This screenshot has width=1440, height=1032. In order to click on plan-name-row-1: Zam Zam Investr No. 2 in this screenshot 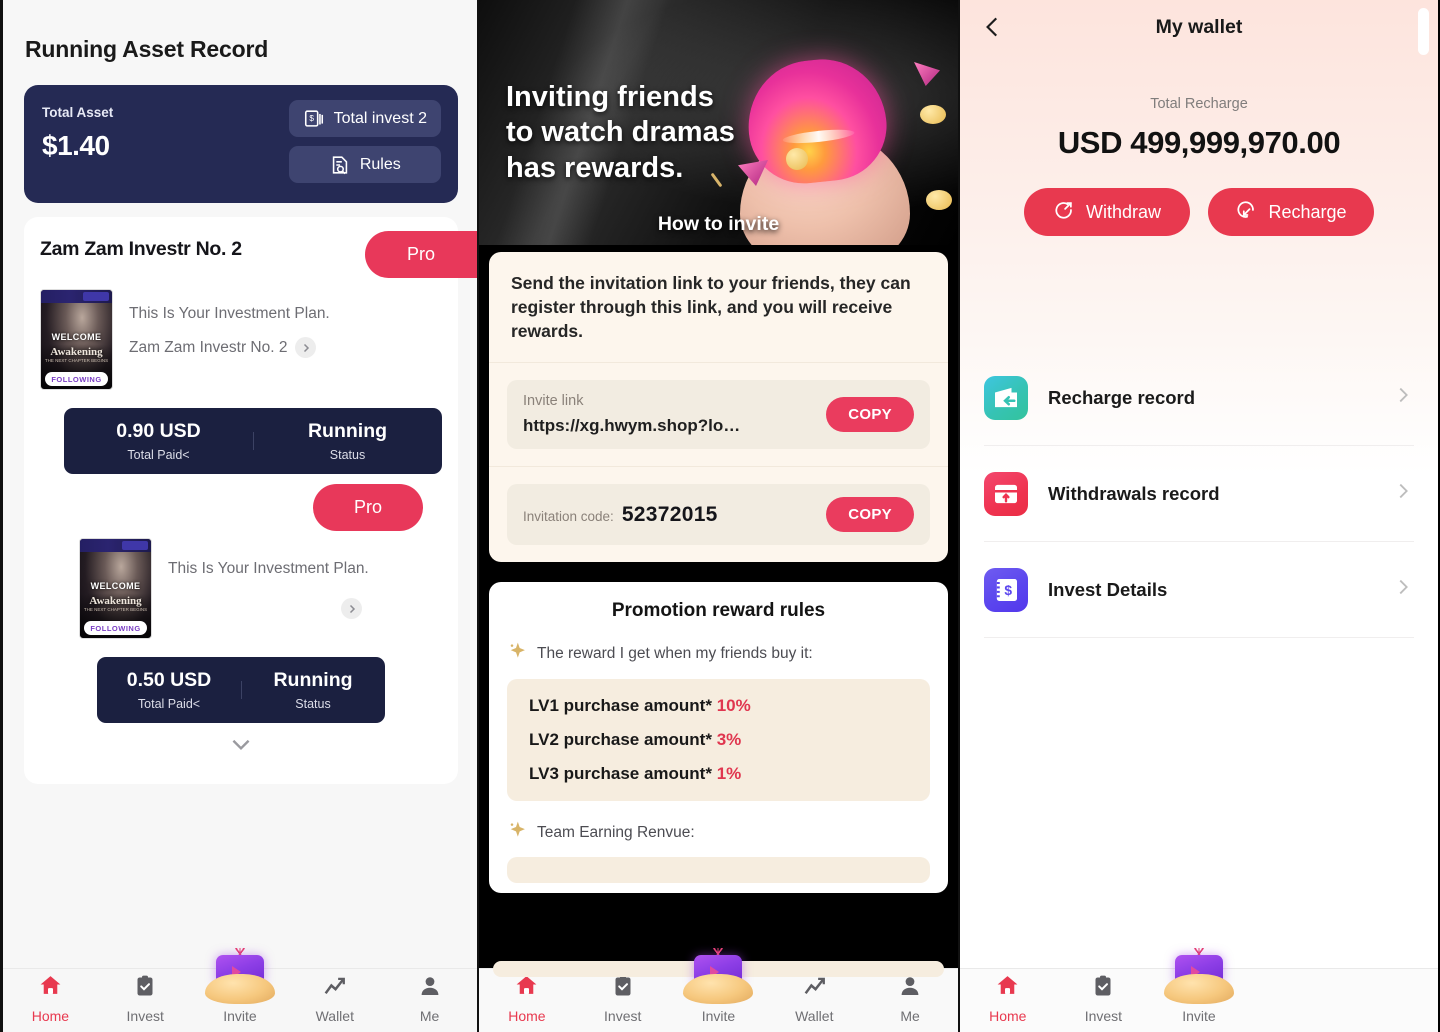, I will do `click(285, 347)`.